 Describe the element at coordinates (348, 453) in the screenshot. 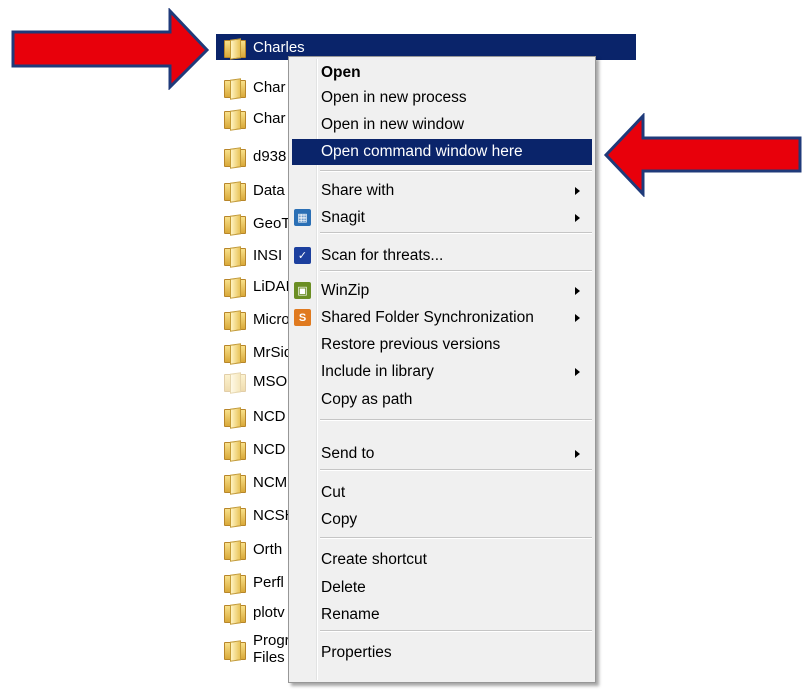

I see `menu-item-label: Send to` at that location.